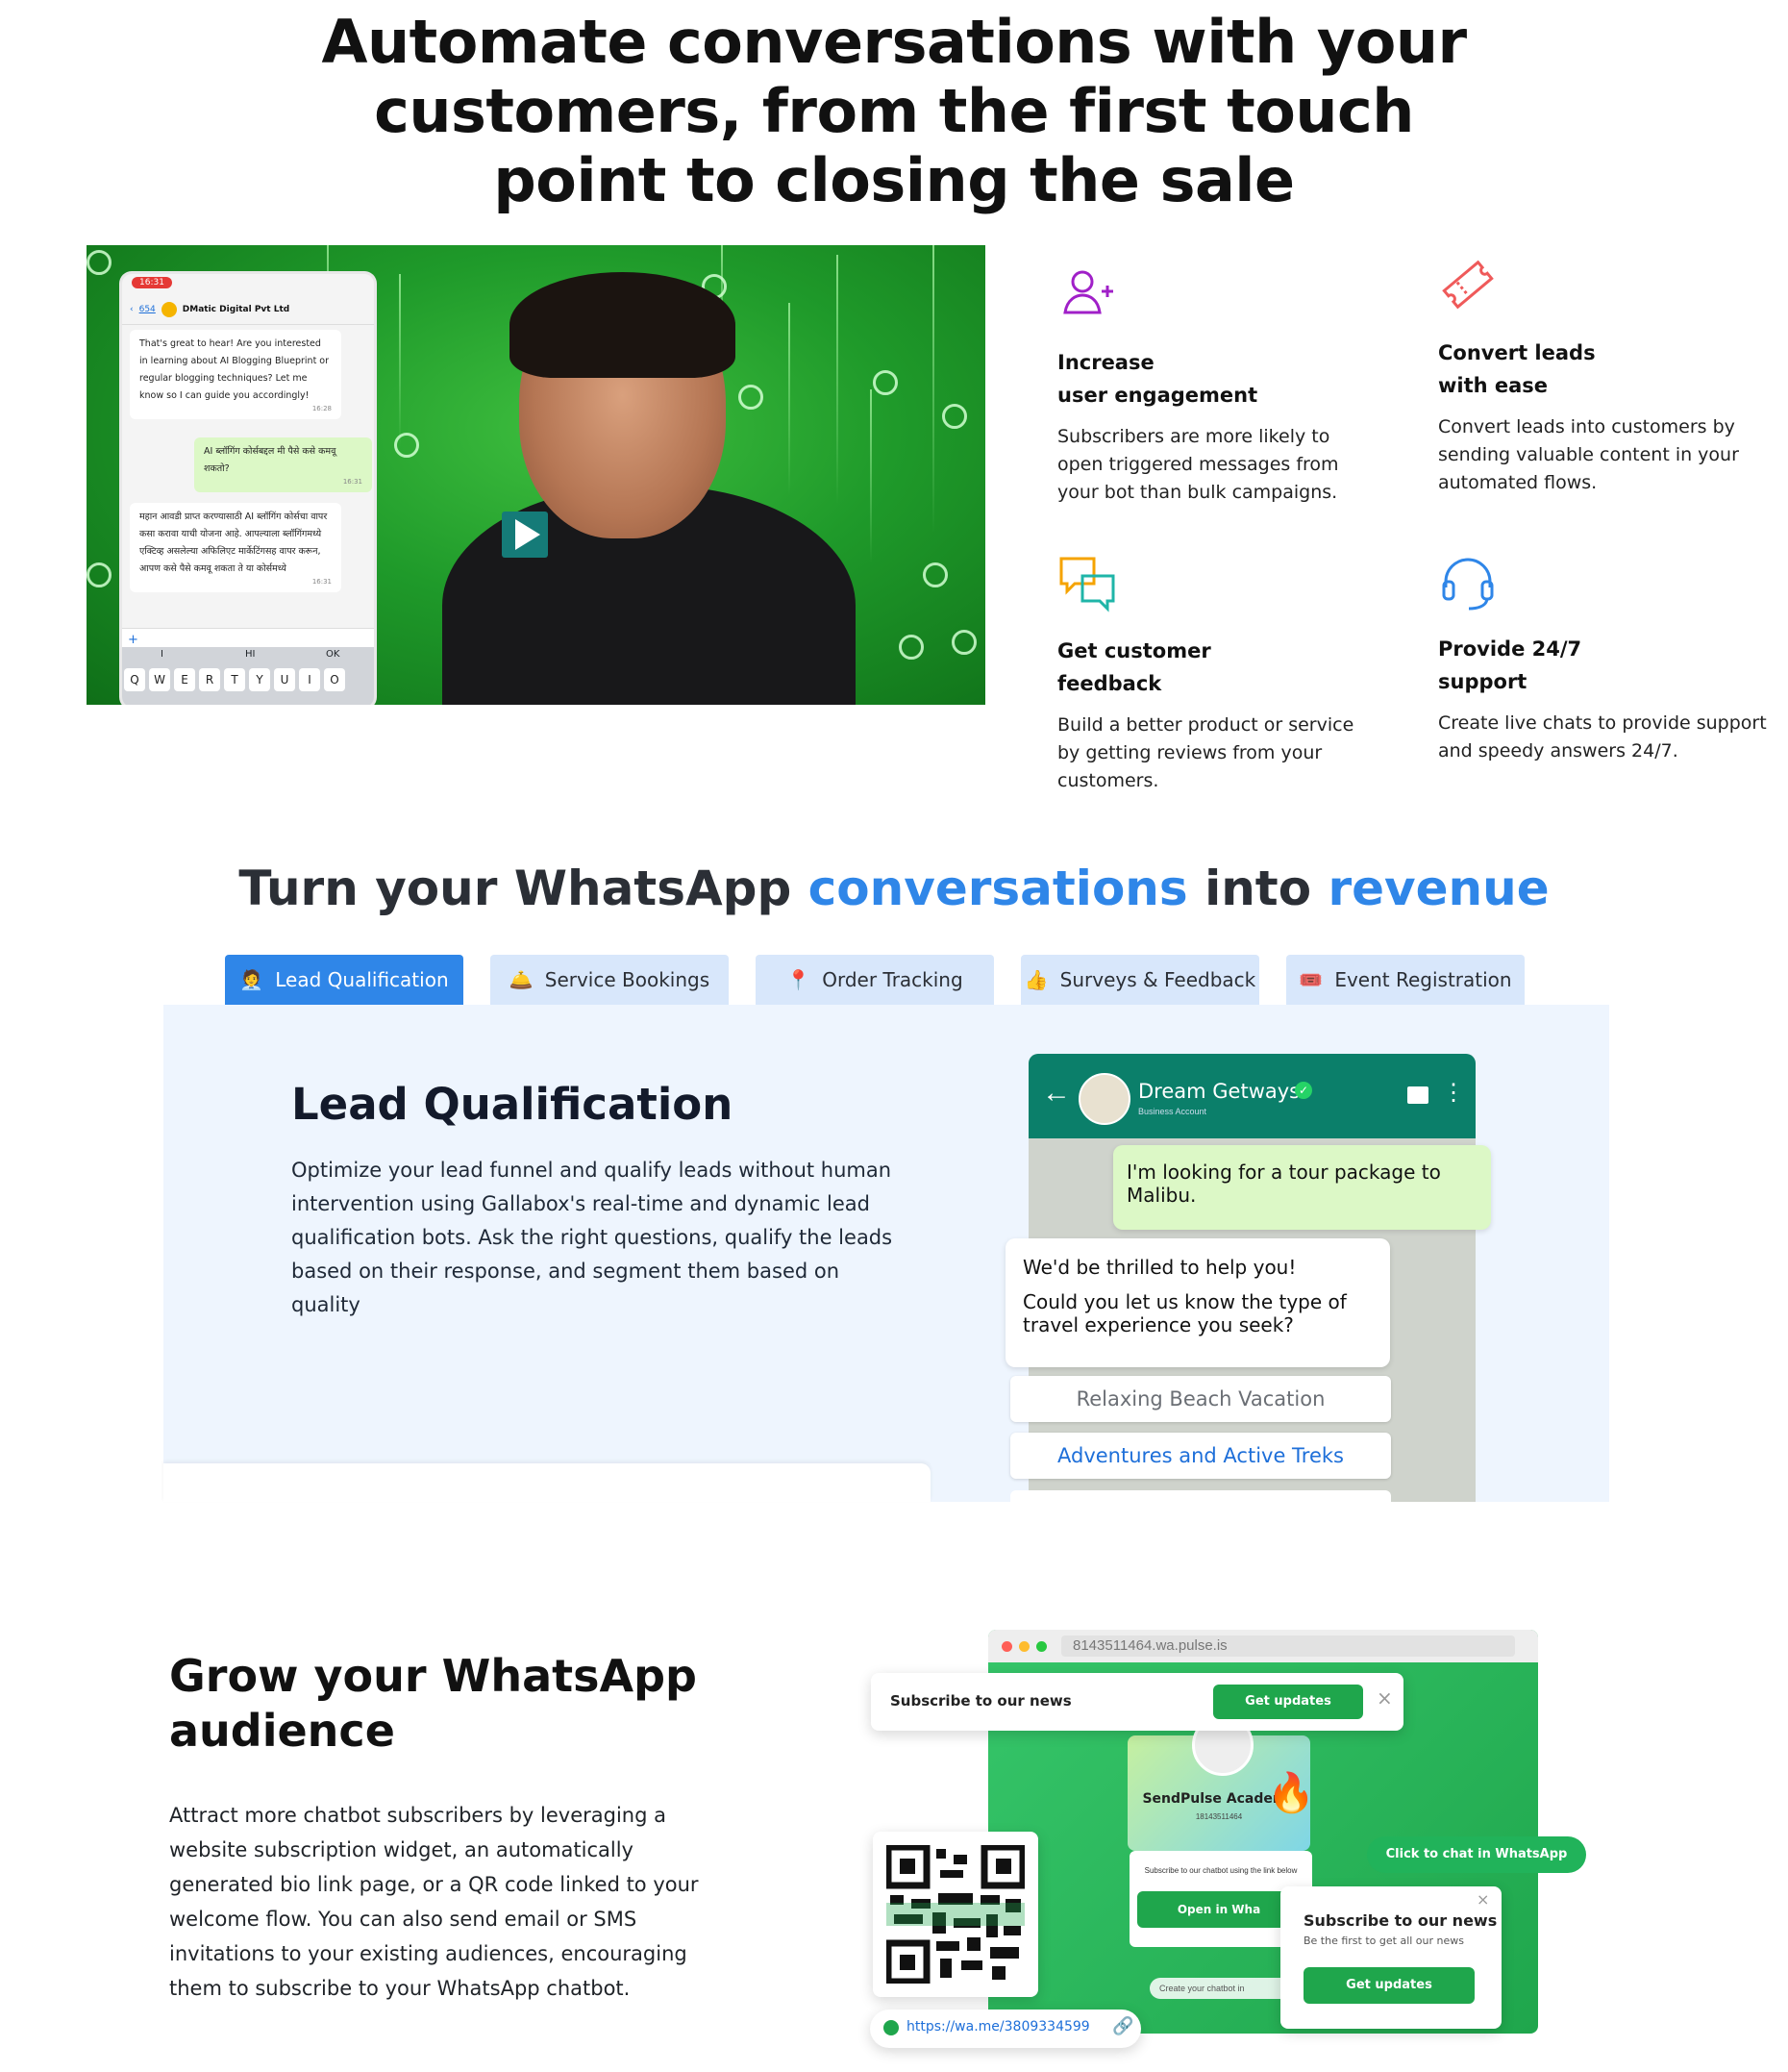  I want to click on keyboard-key: U, so click(284, 679).